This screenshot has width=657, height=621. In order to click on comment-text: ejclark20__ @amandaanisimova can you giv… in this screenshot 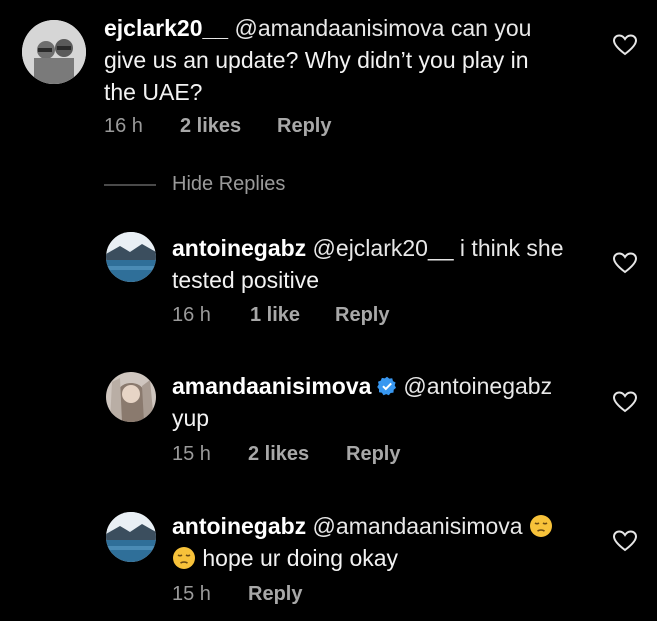, I will do `click(318, 60)`.